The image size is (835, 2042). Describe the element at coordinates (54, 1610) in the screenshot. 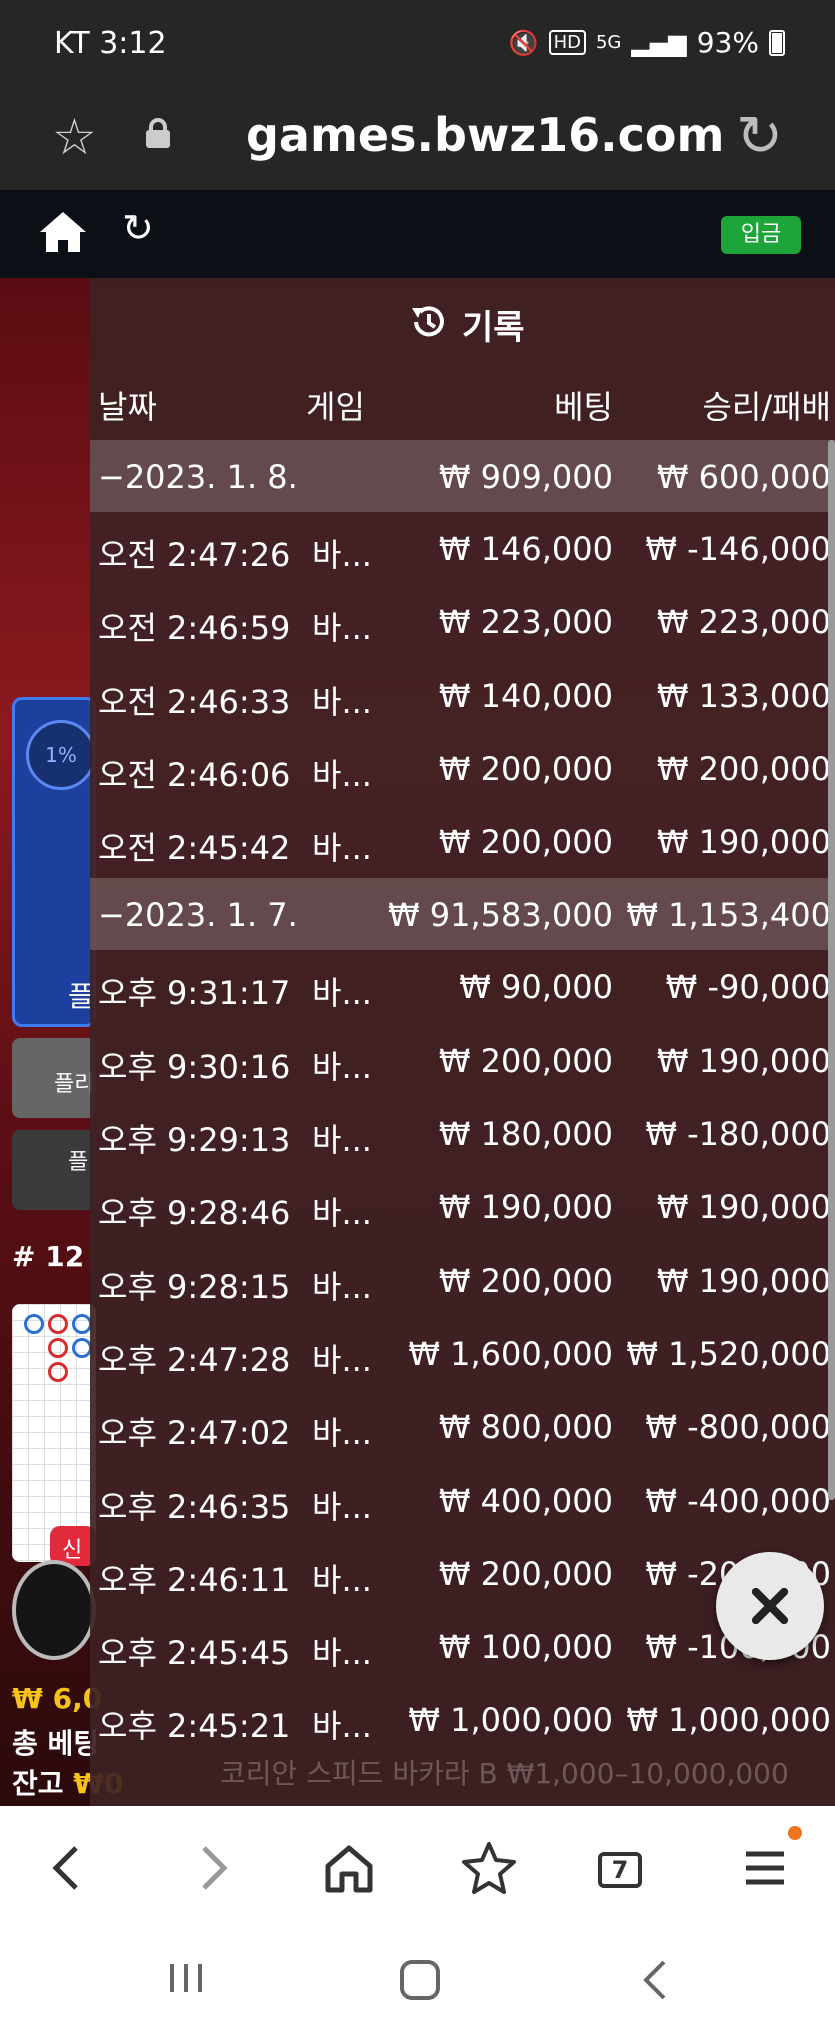

I see `chip-selector` at that location.